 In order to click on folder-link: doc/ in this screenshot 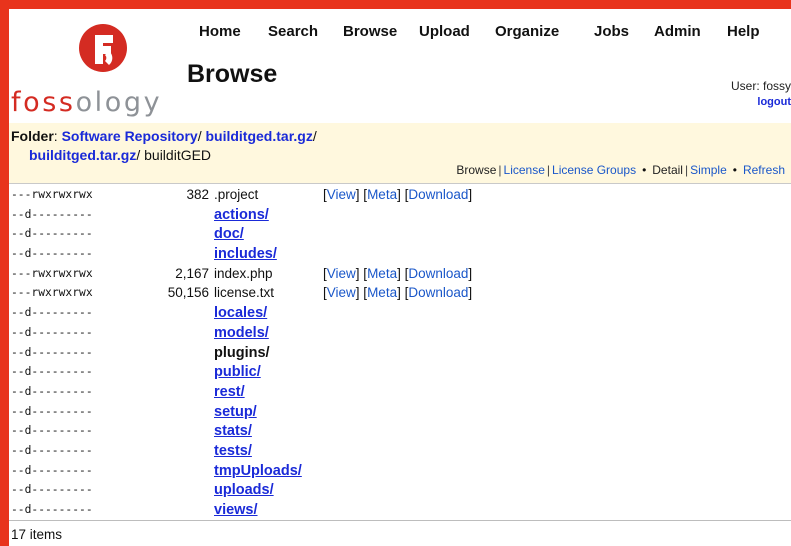, I will do `click(229, 234)`.